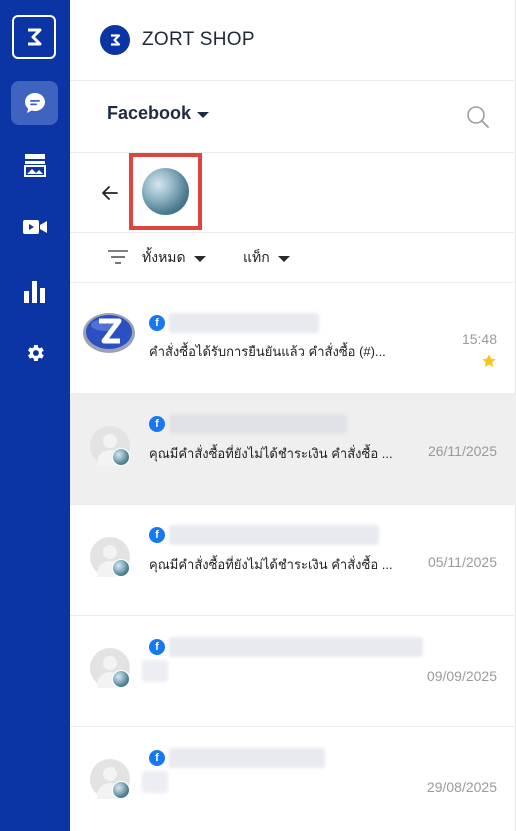 The width and height of the screenshot is (516, 831). I want to click on filter-icon, so click(118, 257).